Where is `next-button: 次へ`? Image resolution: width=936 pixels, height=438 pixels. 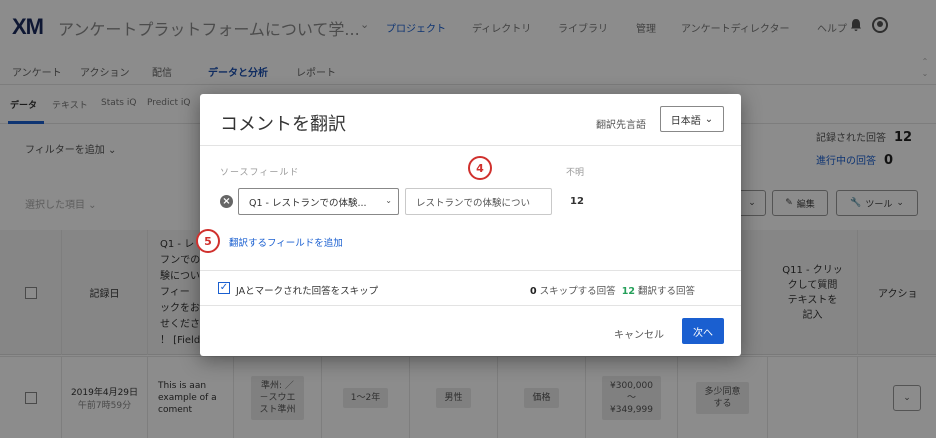
next-button: 次へ is located at coordinates (703, 331).